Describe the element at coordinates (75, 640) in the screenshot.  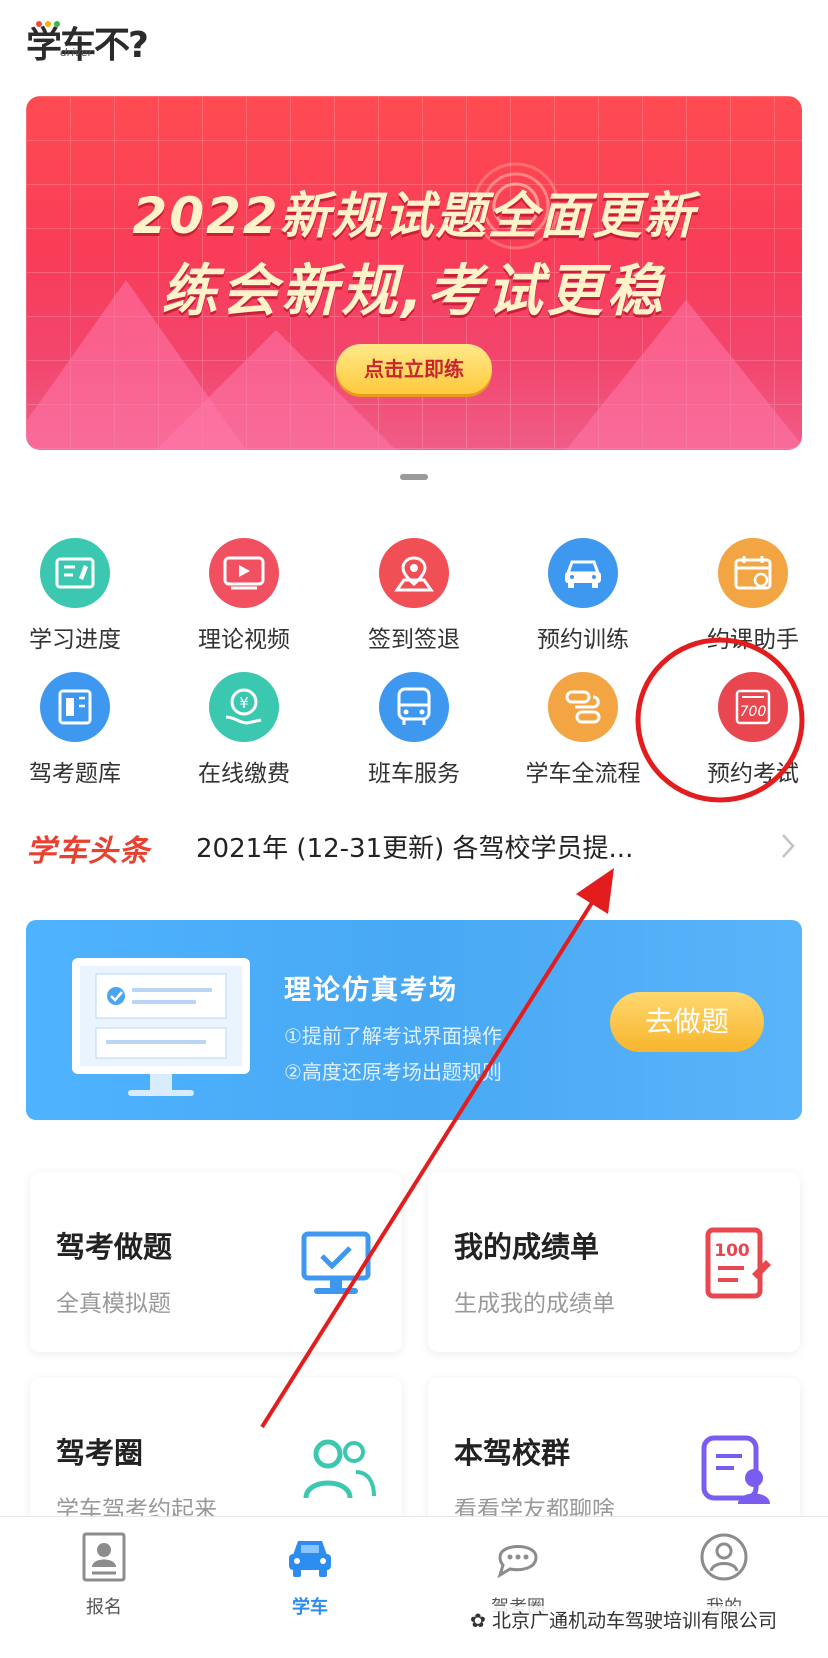
I see `grid-item-label: 学习进度` at that location.